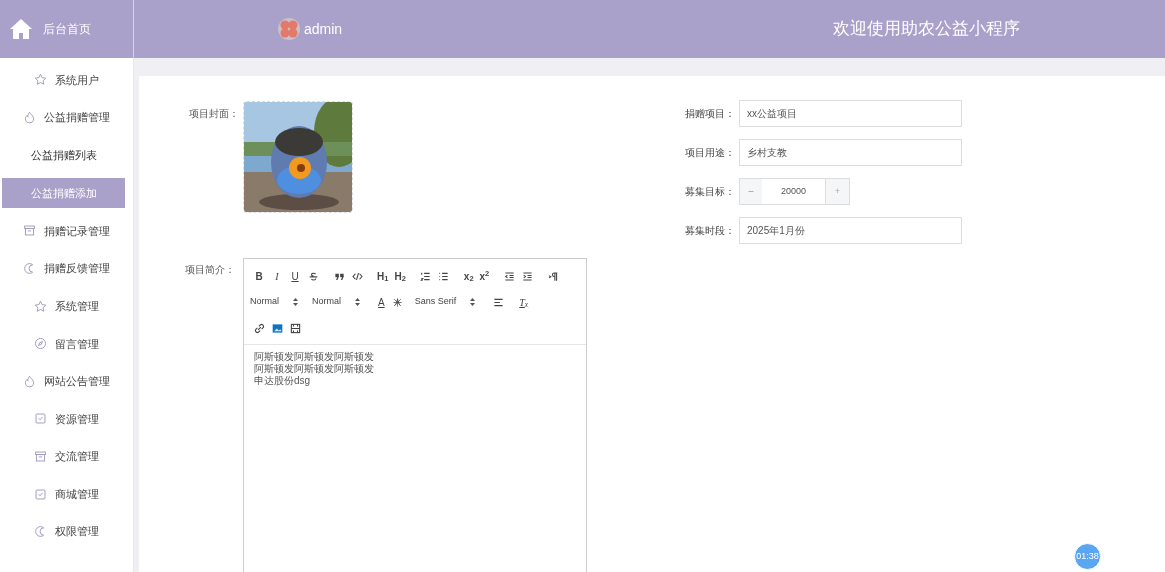 The image size is (1165, 572). What do you see at coordinates (40, 344) in the screenshot?
I see `compass-icon` at bounding box center [40, 344].